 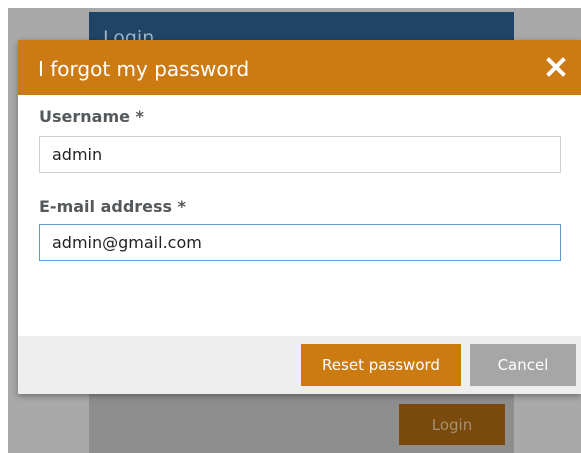 What do you see at coordinates (144, 69) in the screenshot?
I see `dialog-title: I forgot my password` at bounding box center [144, 69].